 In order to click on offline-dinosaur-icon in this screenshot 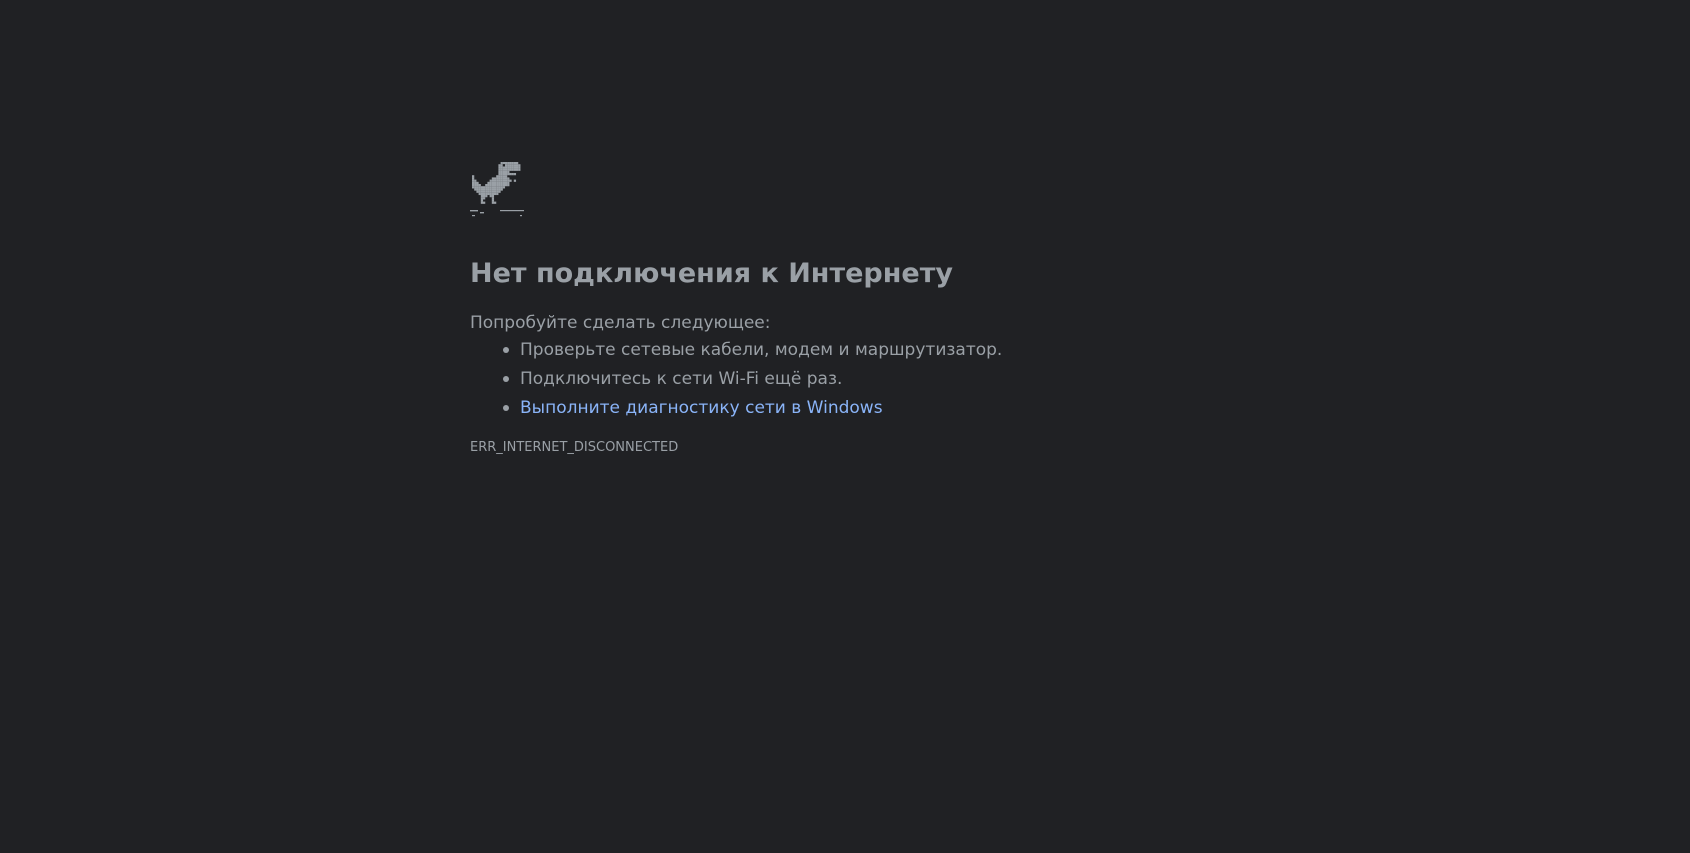, I will do `click(500, 190)`.